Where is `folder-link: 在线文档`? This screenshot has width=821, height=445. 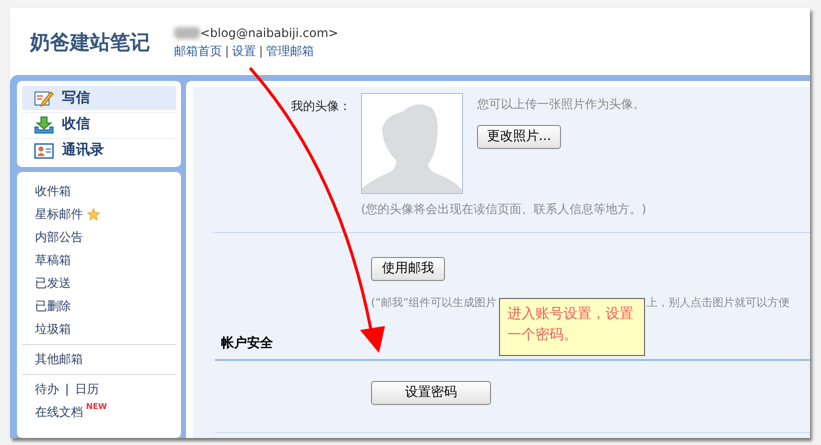
folder-link: 在线文档 is located at coordinates (59, 412).